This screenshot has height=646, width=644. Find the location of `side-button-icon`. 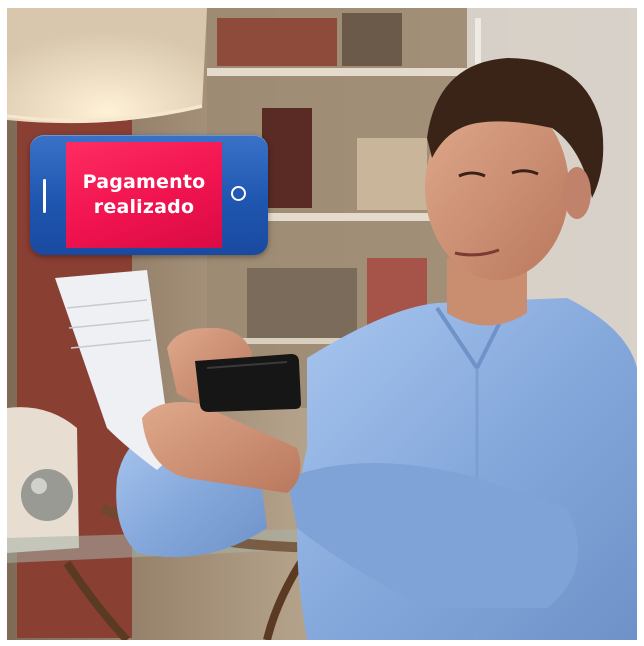

side-button-icon is located at coordinates (44, 196).